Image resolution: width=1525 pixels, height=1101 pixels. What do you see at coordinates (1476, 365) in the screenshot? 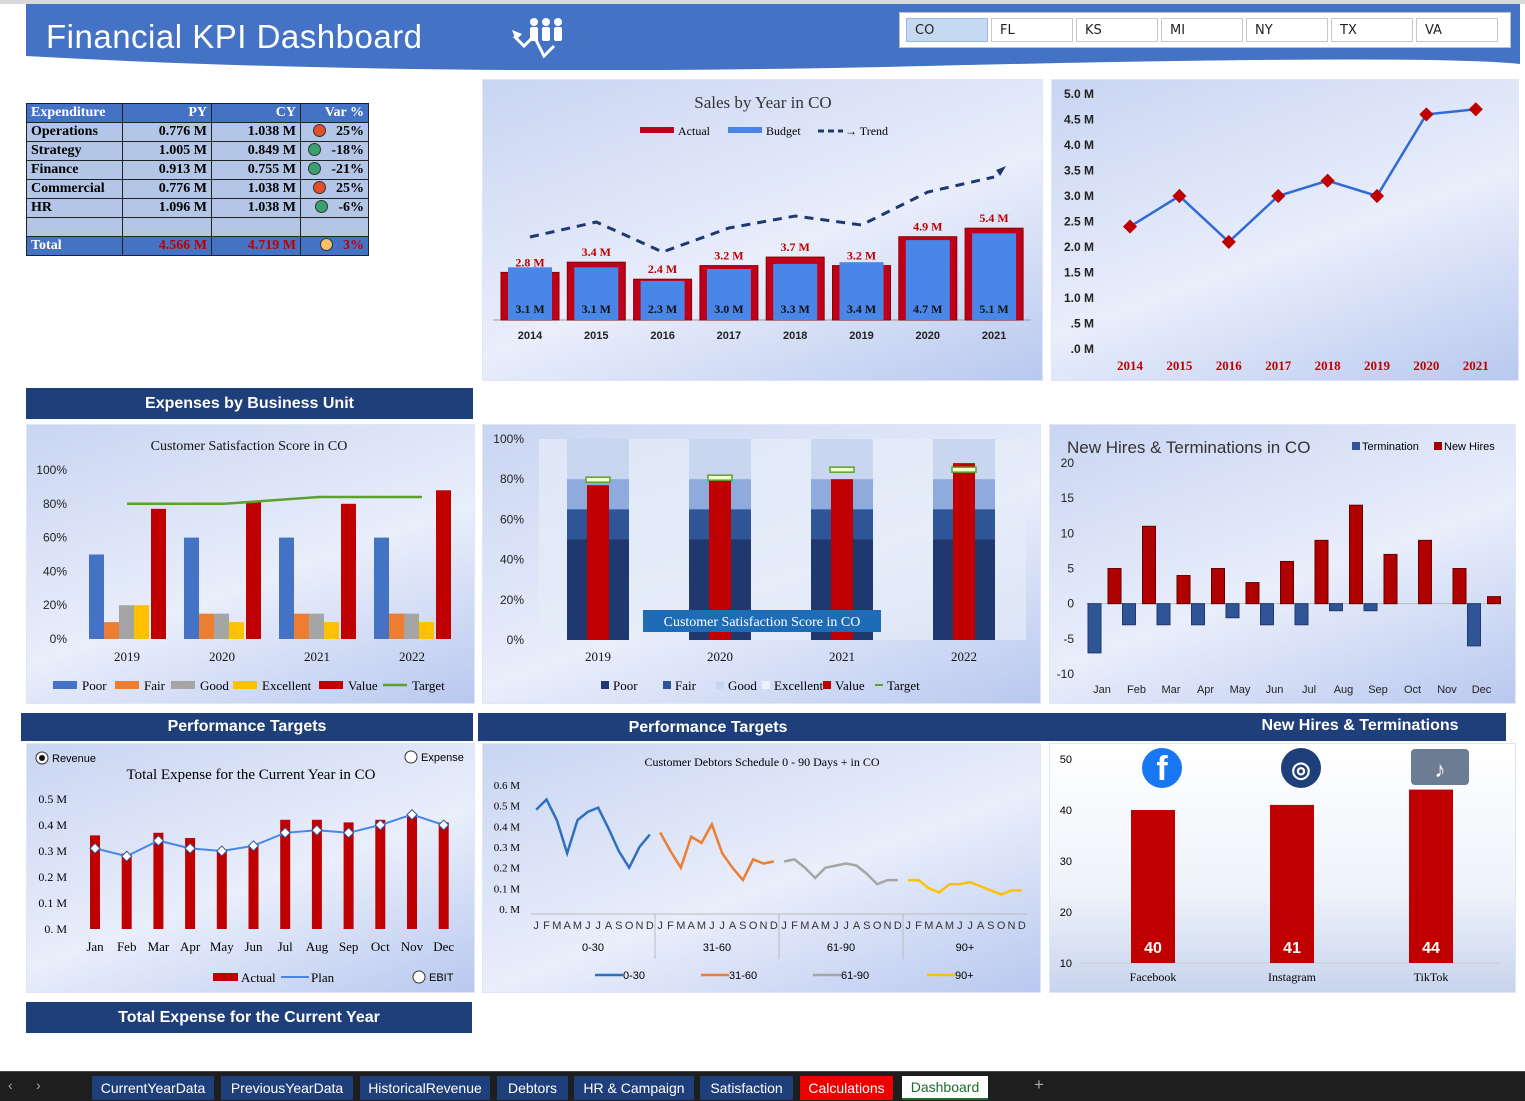
I see `x-tick-label: 2021` at bounding box center [1476, 365].